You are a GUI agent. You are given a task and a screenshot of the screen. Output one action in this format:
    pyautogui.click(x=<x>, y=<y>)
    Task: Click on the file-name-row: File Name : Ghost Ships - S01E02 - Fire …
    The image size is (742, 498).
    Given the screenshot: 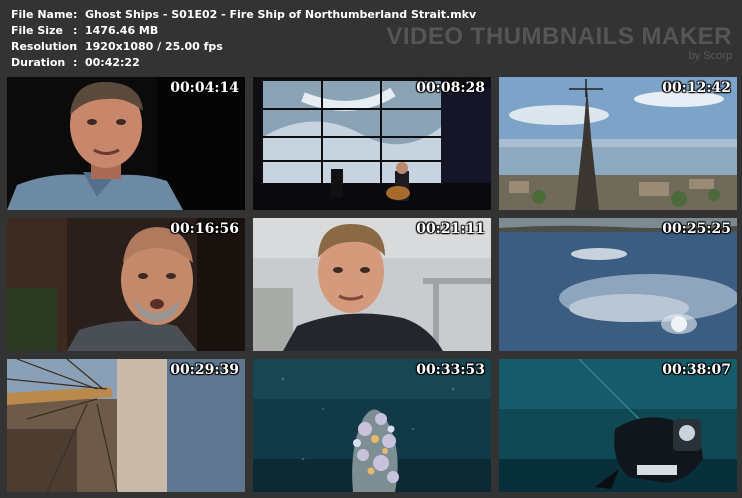 What is the action you would take?
    pyautogui.click(x=243, y=15)
    